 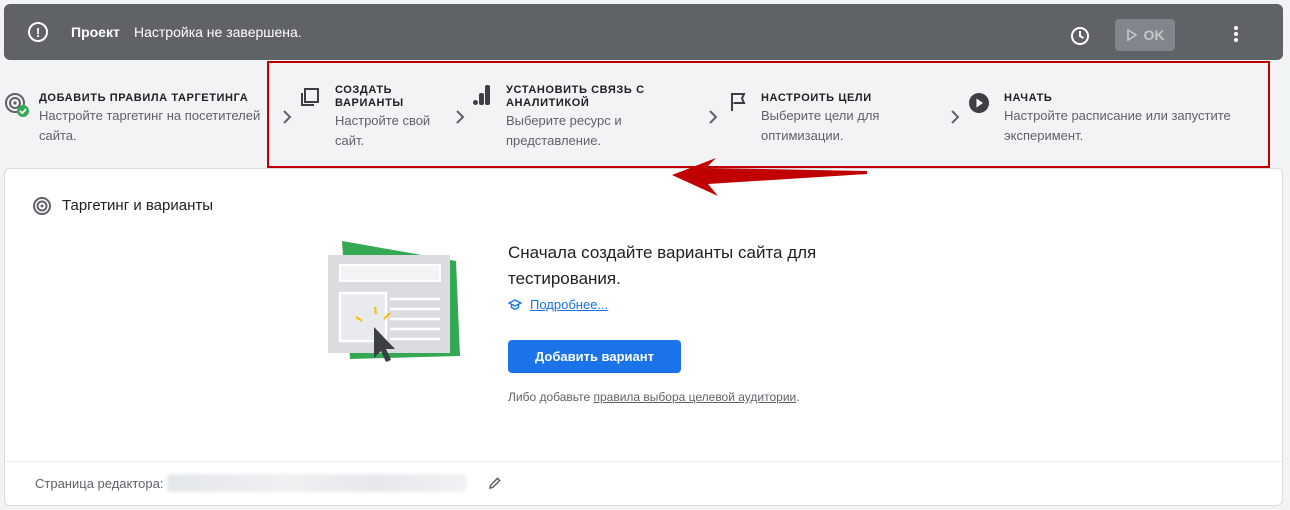 I want to click on warning-circle-icon: !, so click(x=38, y=32).